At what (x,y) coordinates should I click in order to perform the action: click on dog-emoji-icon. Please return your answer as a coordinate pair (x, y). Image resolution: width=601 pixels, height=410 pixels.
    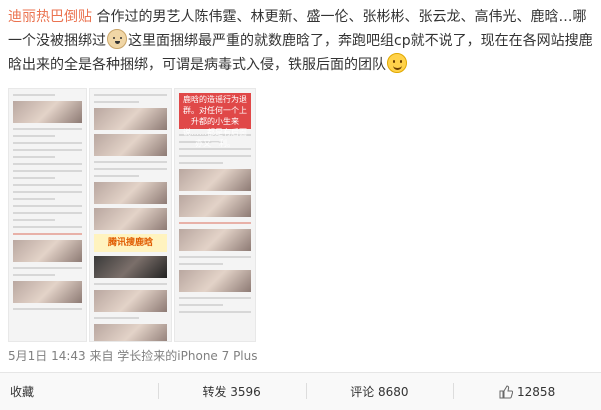
    Looking at the image, I should click on (117, 39).